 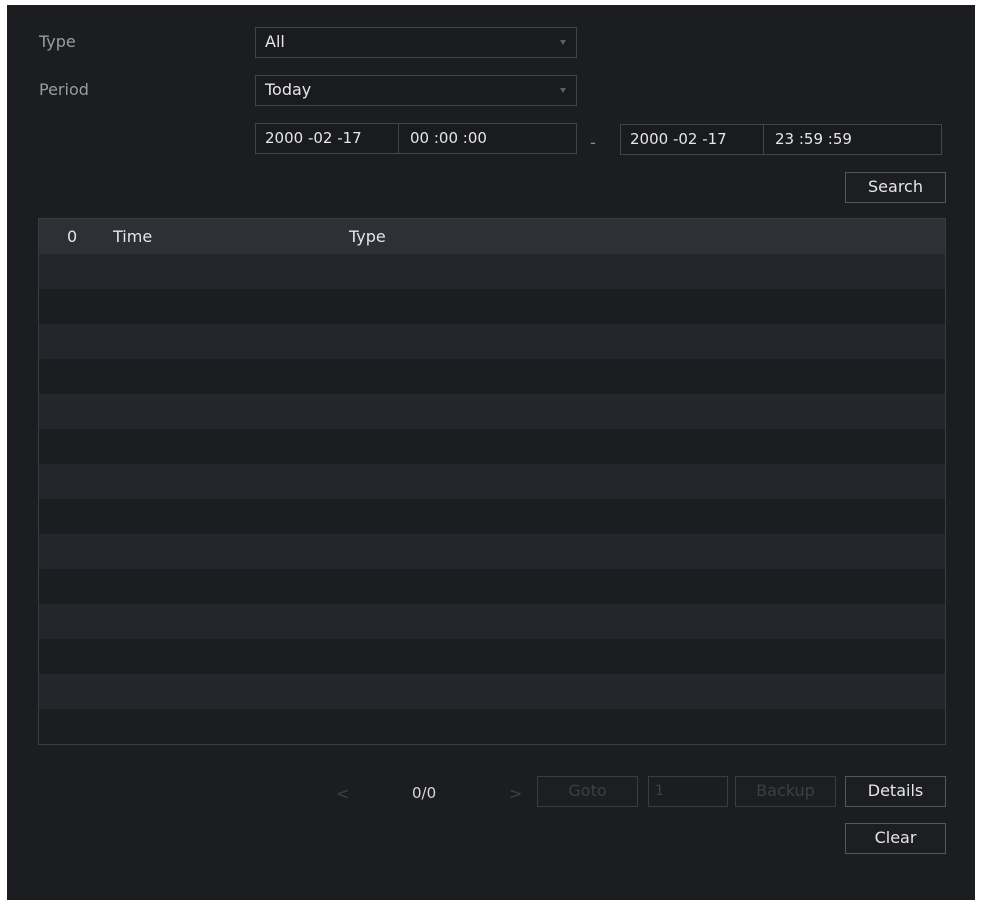 I want to click on column-header-time: Time, so click(x=132, y=236).